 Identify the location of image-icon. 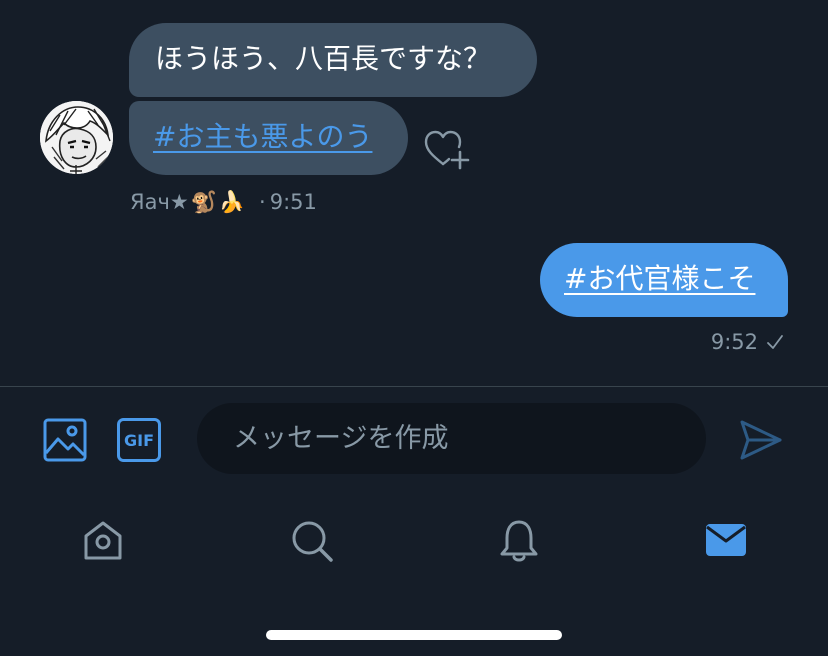
(65, 440).